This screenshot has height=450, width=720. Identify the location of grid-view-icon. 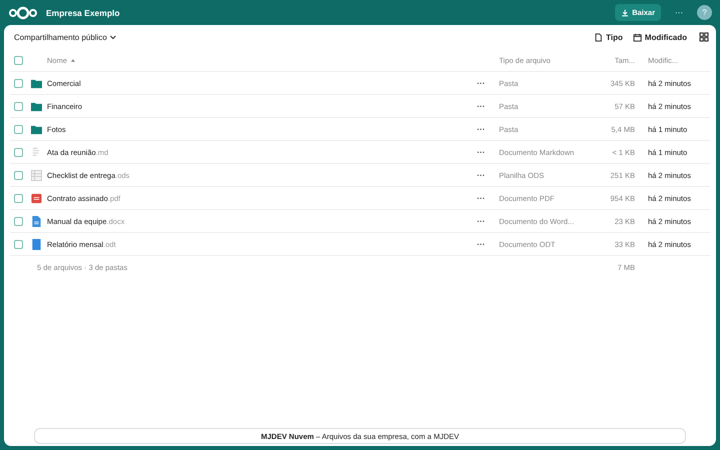
(704, 37).